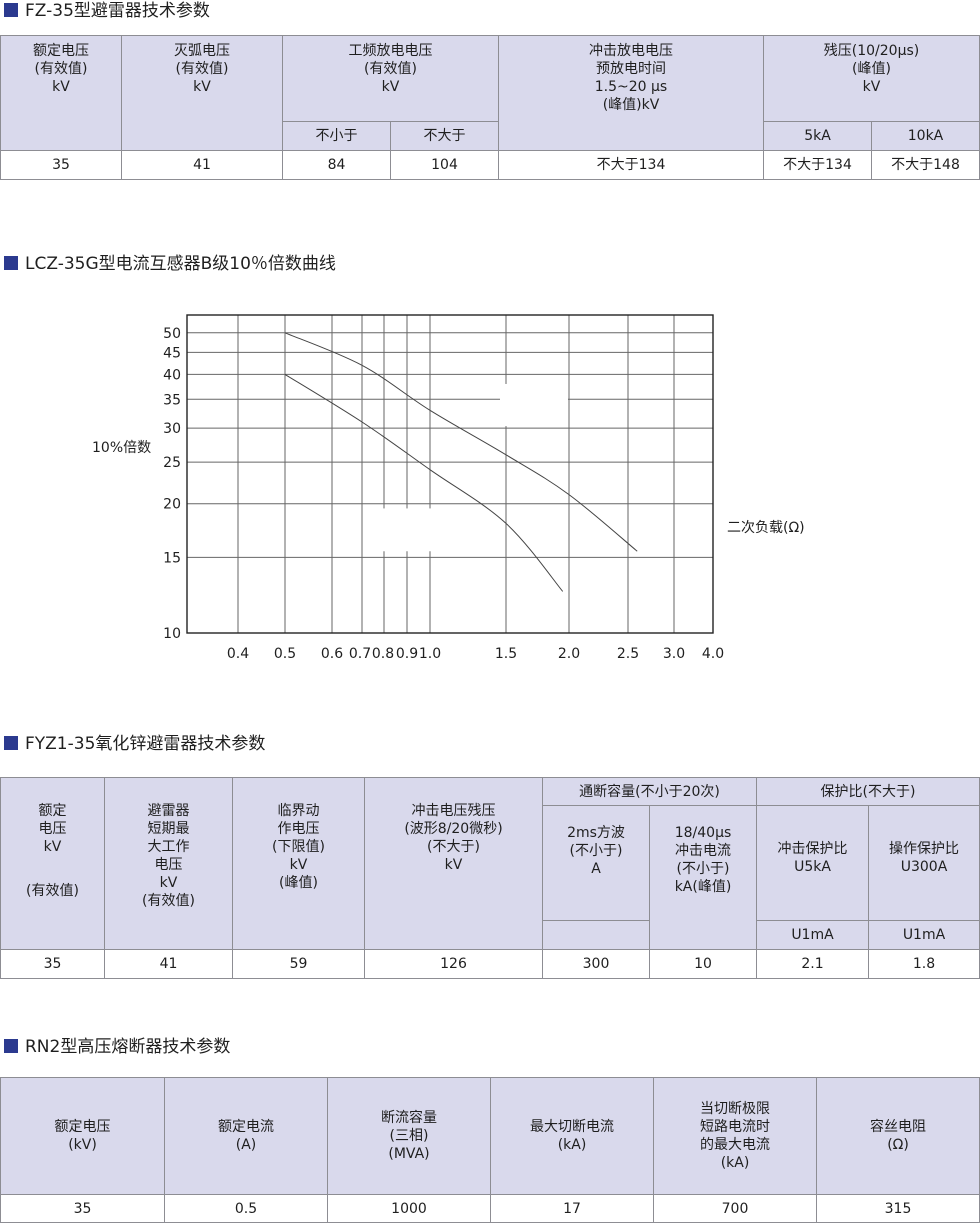  I want to click on not-more-header: 不大于, so click(444, 136).